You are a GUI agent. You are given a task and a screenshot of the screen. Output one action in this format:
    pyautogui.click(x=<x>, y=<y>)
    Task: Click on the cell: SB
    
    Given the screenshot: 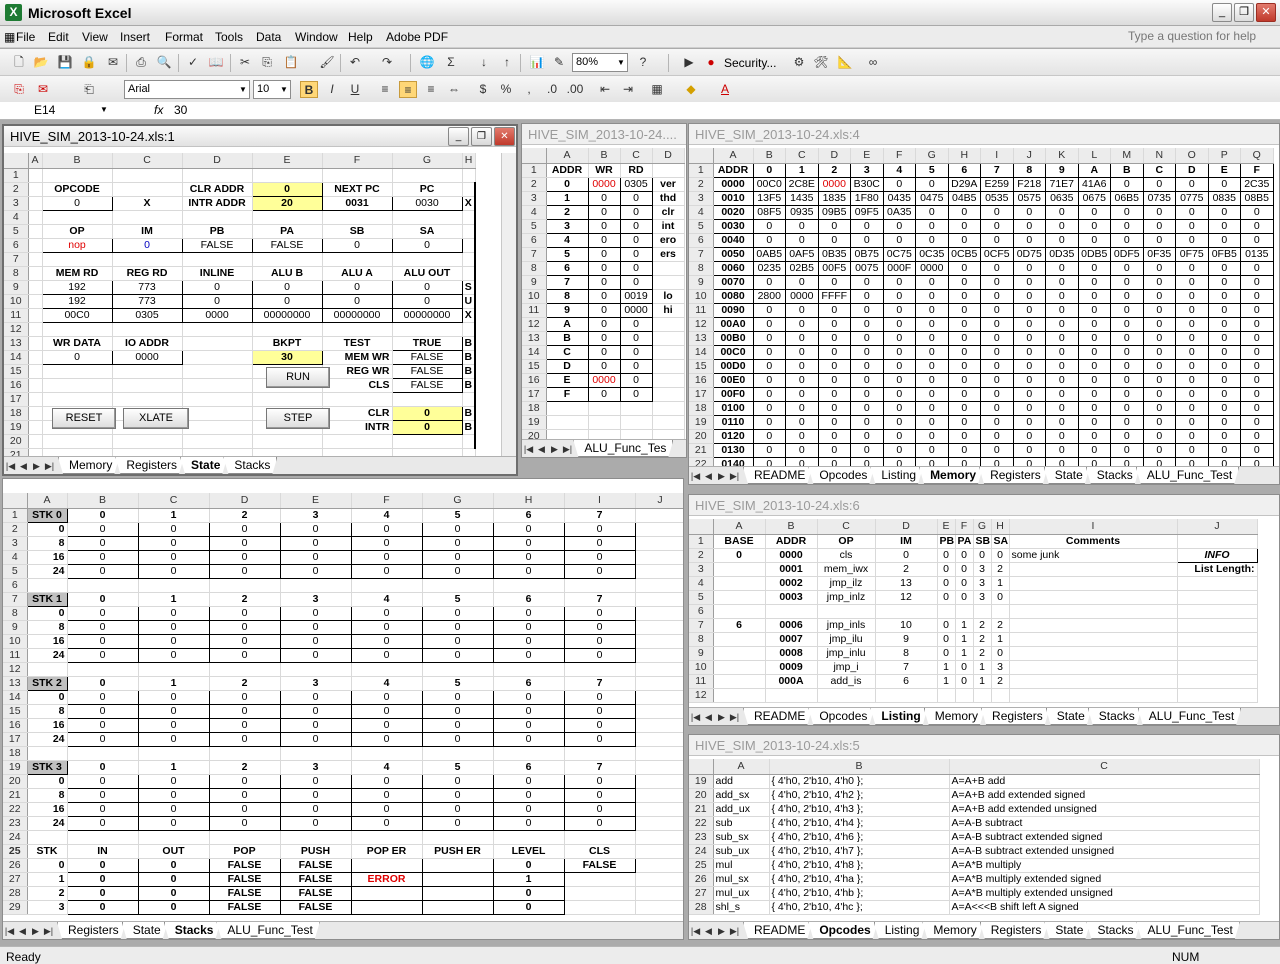 What is the action you would take?
    pyautogui.click(x=982, y=541)
    